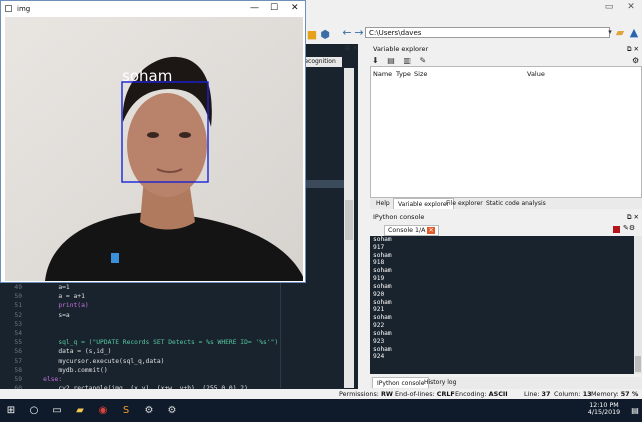 The image size is (642, 422). Describe the element at coordinates (635, 410) in the screenshot. I see `notification-icon: ▤` at that location.